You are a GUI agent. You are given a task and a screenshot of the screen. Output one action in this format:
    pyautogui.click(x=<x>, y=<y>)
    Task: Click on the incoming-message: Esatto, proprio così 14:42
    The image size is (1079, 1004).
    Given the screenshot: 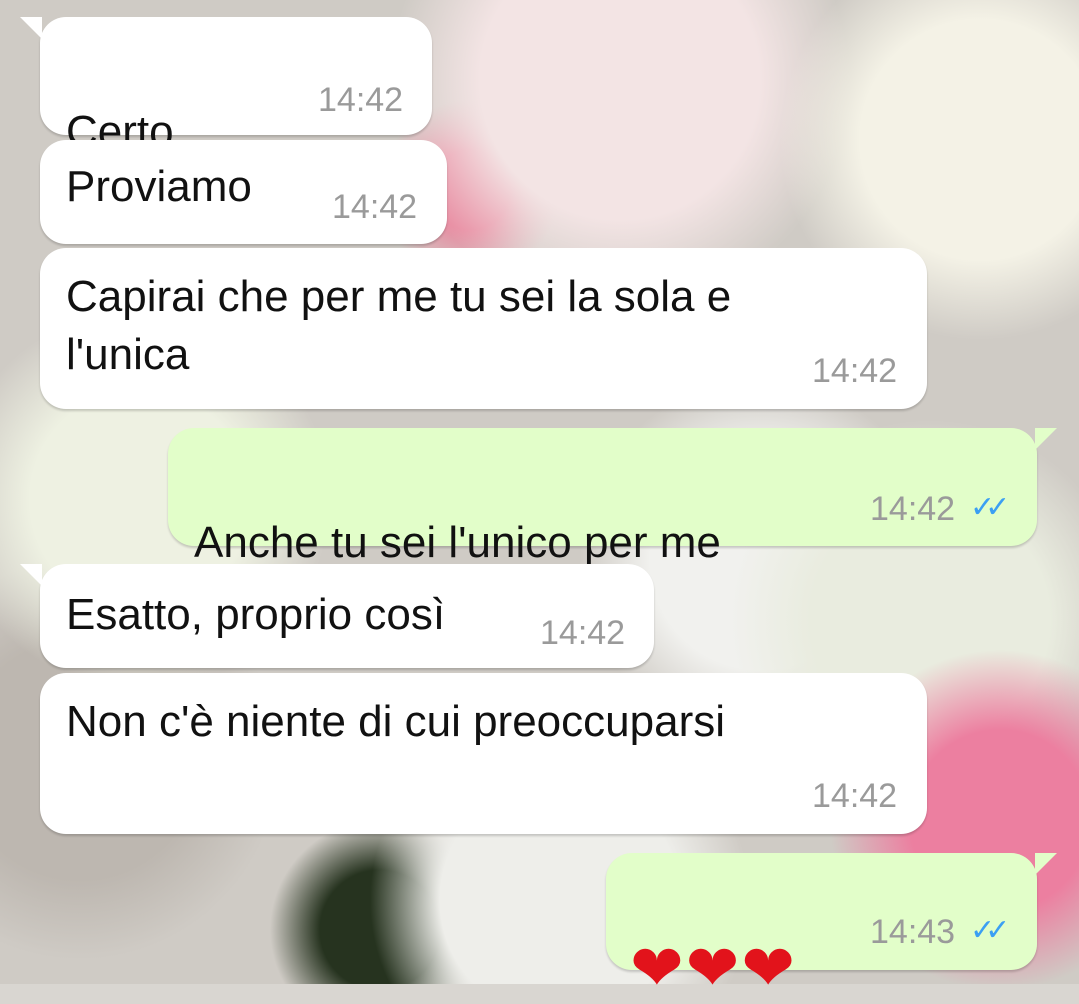 What is the action you would take?
    pyautogui.click(x=337, y=616)
    